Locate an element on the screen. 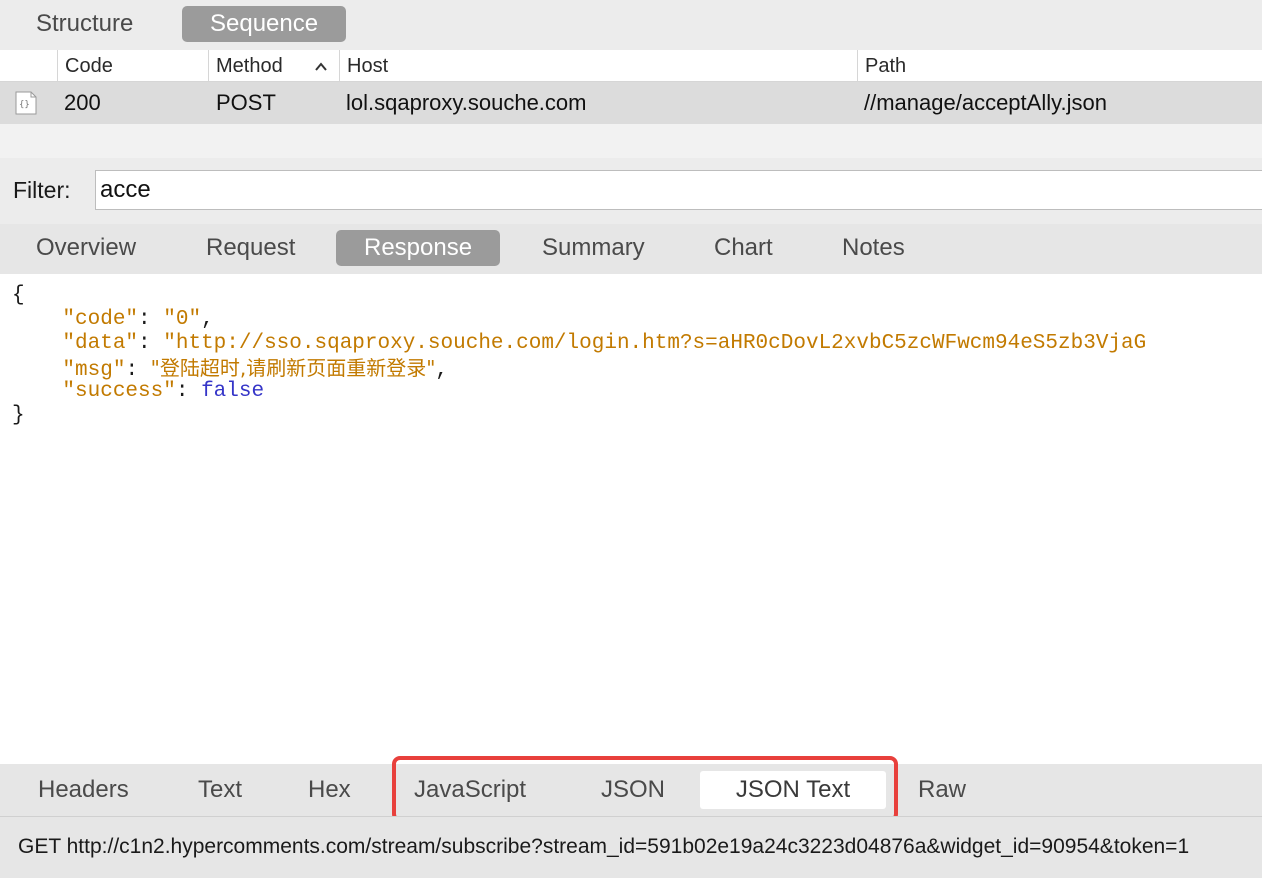 Image resolution: width=1262 pixels, height=878 pixels. tab-sequence: Sequence is located at coordinates (264, 24).